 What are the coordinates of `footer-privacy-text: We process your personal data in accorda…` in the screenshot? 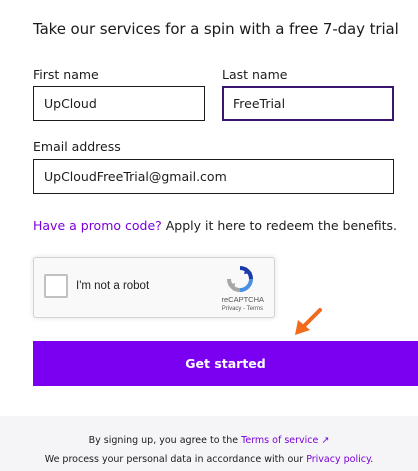 It's located at (175, 459).